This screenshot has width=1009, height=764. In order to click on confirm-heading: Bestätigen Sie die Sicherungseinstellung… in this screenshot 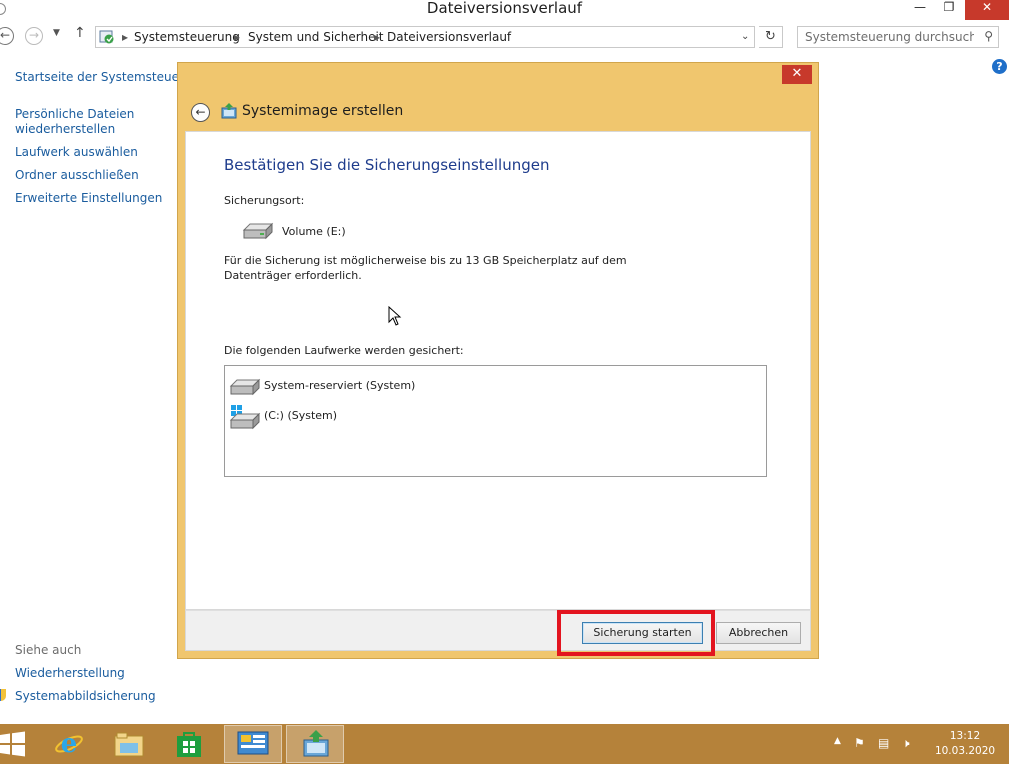, I will do `click(387, 165)`.